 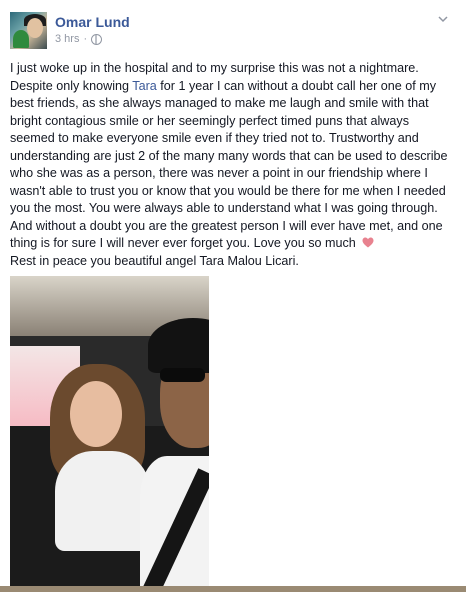 What do you see at coordinates (97, 39) in the screenshot?
I see `globe-icon` at bounding box center [97, 39].